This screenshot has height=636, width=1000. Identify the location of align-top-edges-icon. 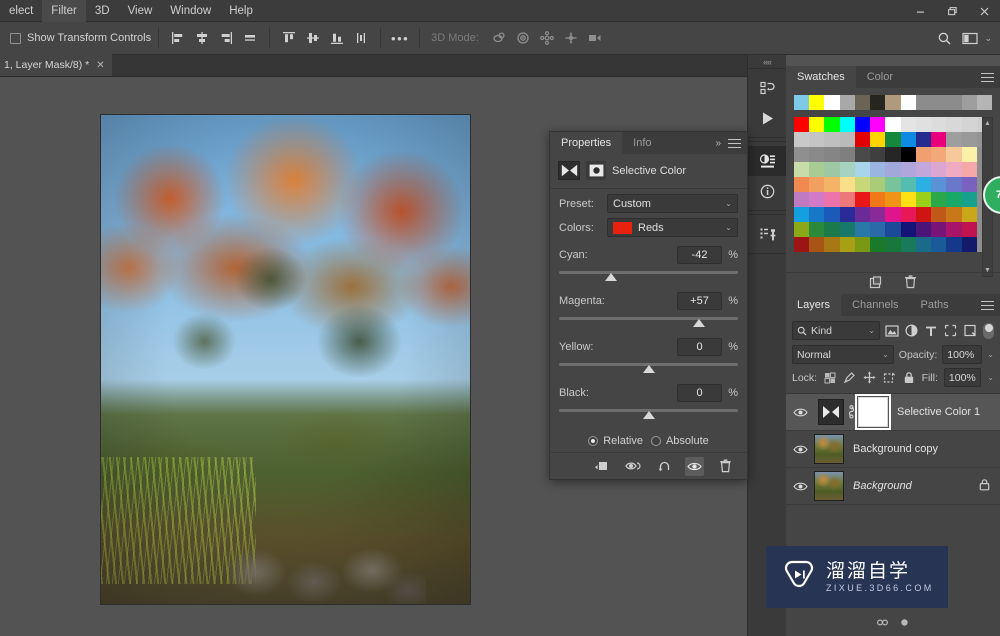
(289, 38).